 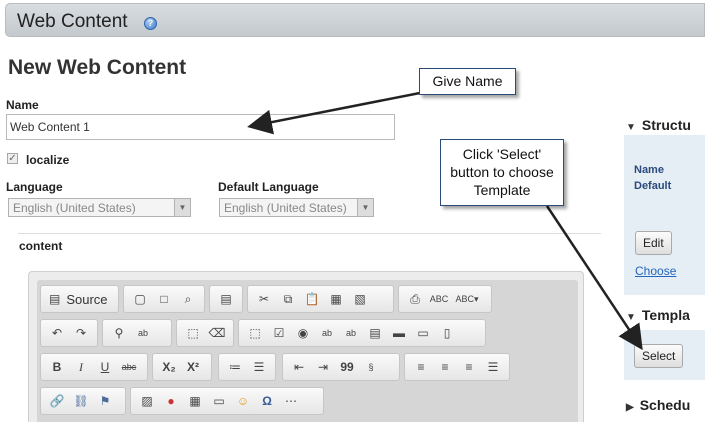 I want to click on link-icon: 🔗, so click(x=57, y=401).